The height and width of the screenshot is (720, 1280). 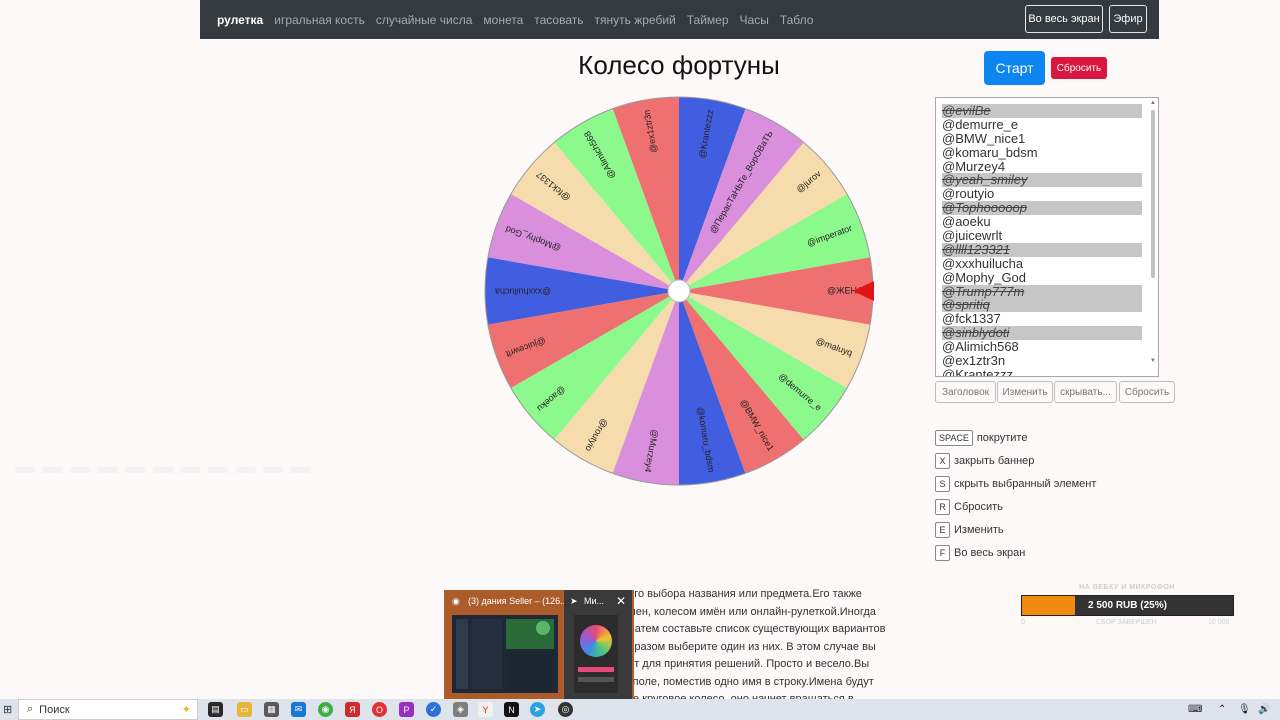 What do you see at coordinates (460, 709) in the screenshot?
I see `app-icon: ◈` at bounding box center [460, 709].